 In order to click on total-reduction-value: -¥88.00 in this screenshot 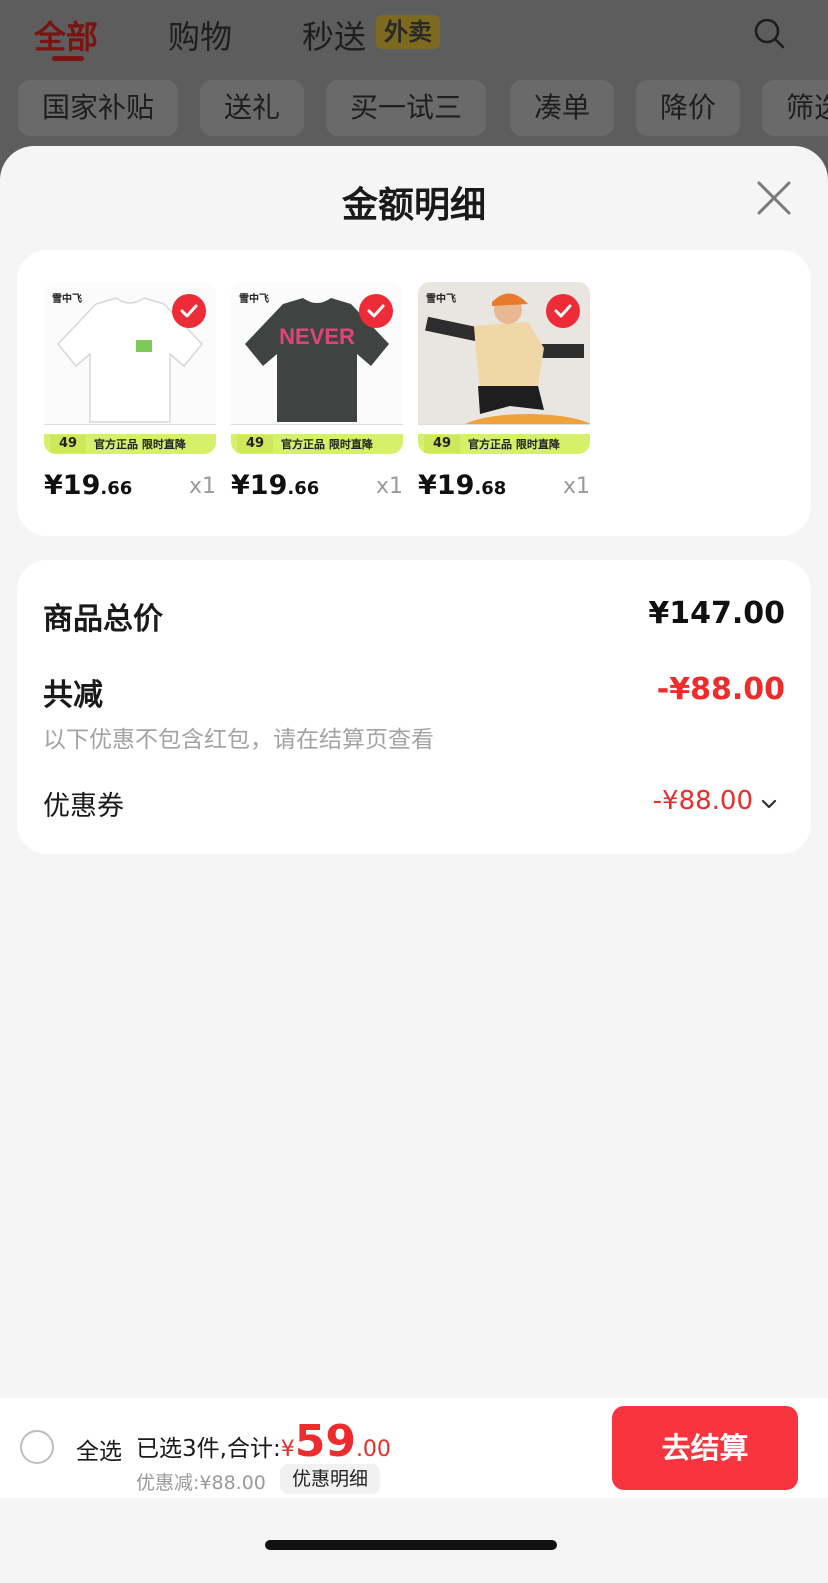, I will do `click(720, 689)`.